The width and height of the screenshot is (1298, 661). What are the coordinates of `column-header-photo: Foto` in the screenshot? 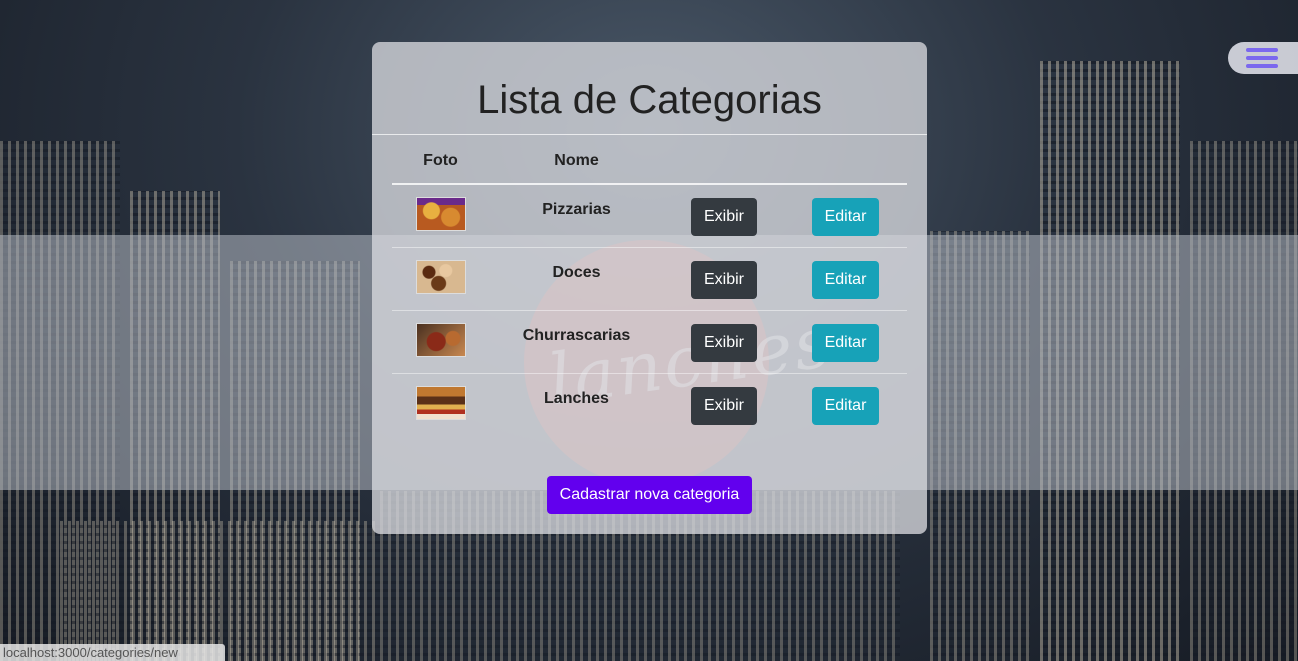 It's located at (440, 160).